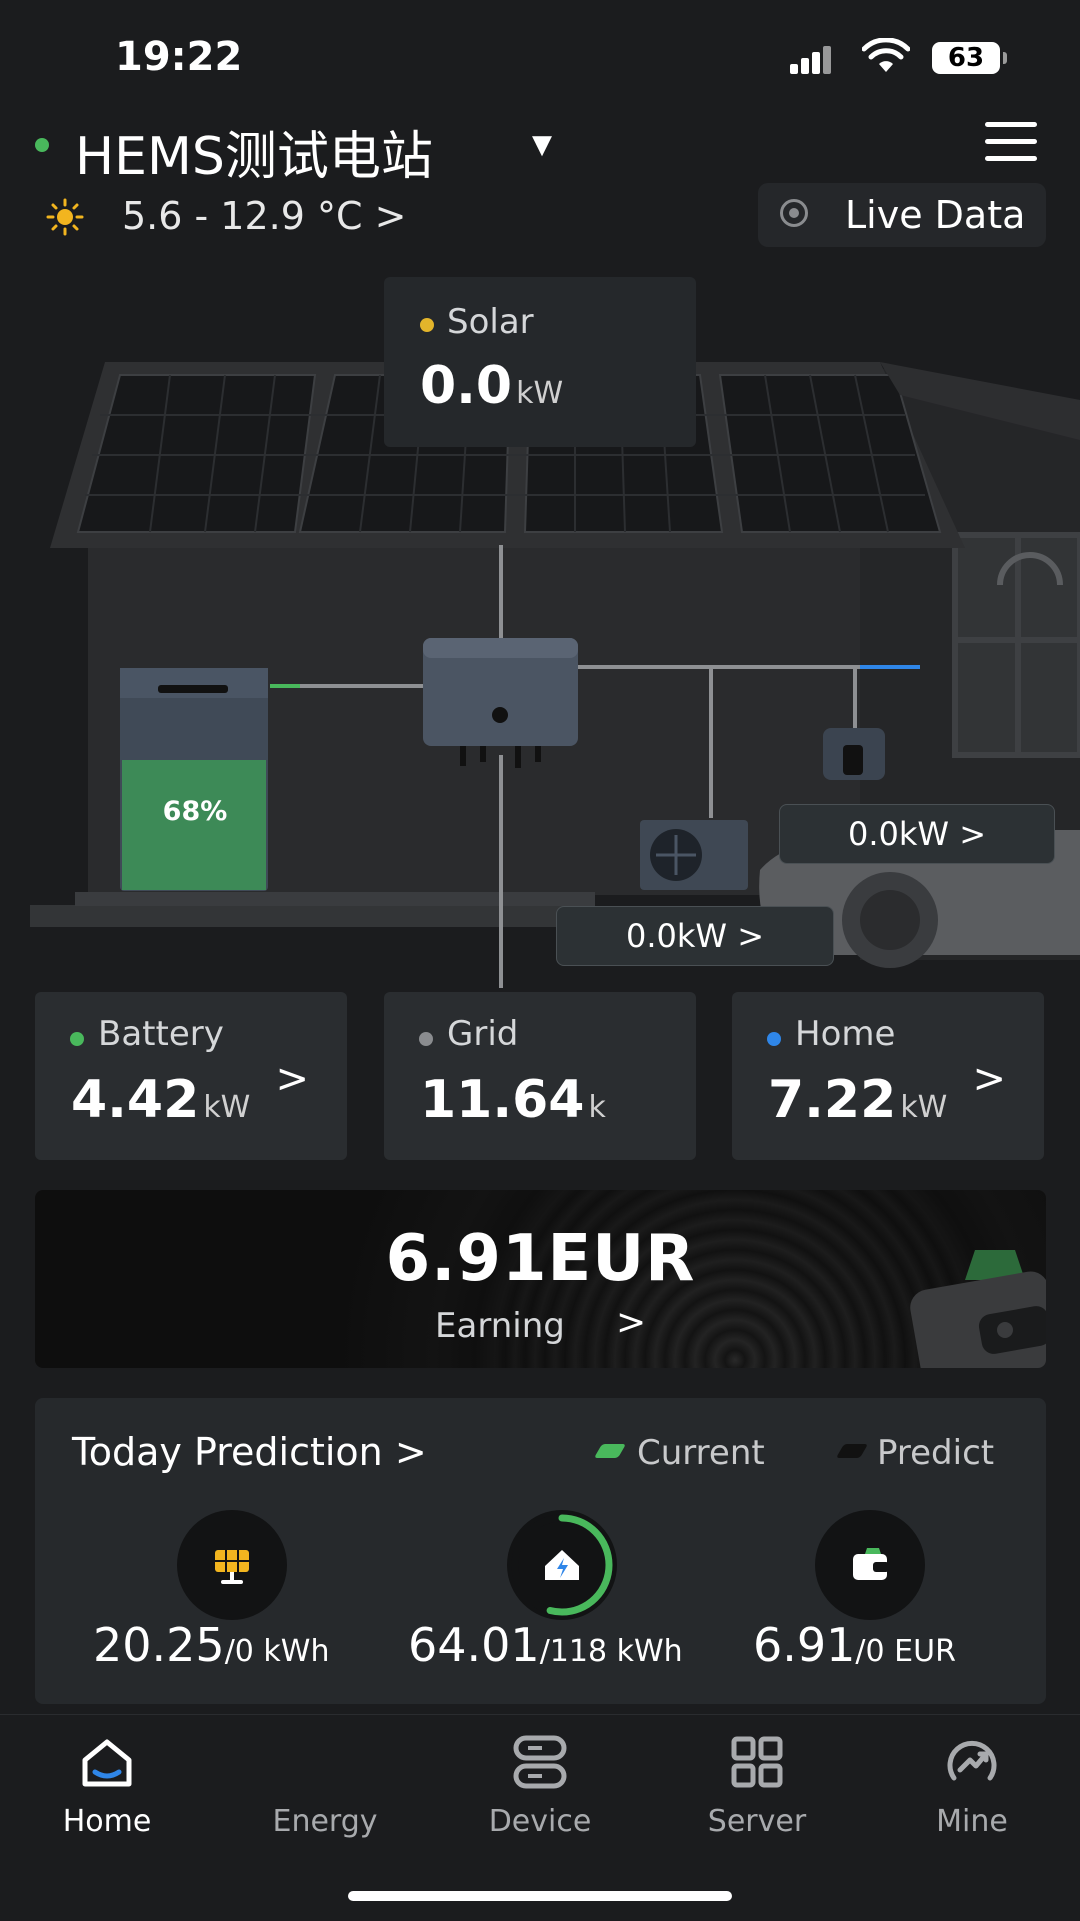 This screenshot has height=1921, width=1080. Describe the element at coordinates (540, 1762) in the screenshot. I see `device-icon` at that location.